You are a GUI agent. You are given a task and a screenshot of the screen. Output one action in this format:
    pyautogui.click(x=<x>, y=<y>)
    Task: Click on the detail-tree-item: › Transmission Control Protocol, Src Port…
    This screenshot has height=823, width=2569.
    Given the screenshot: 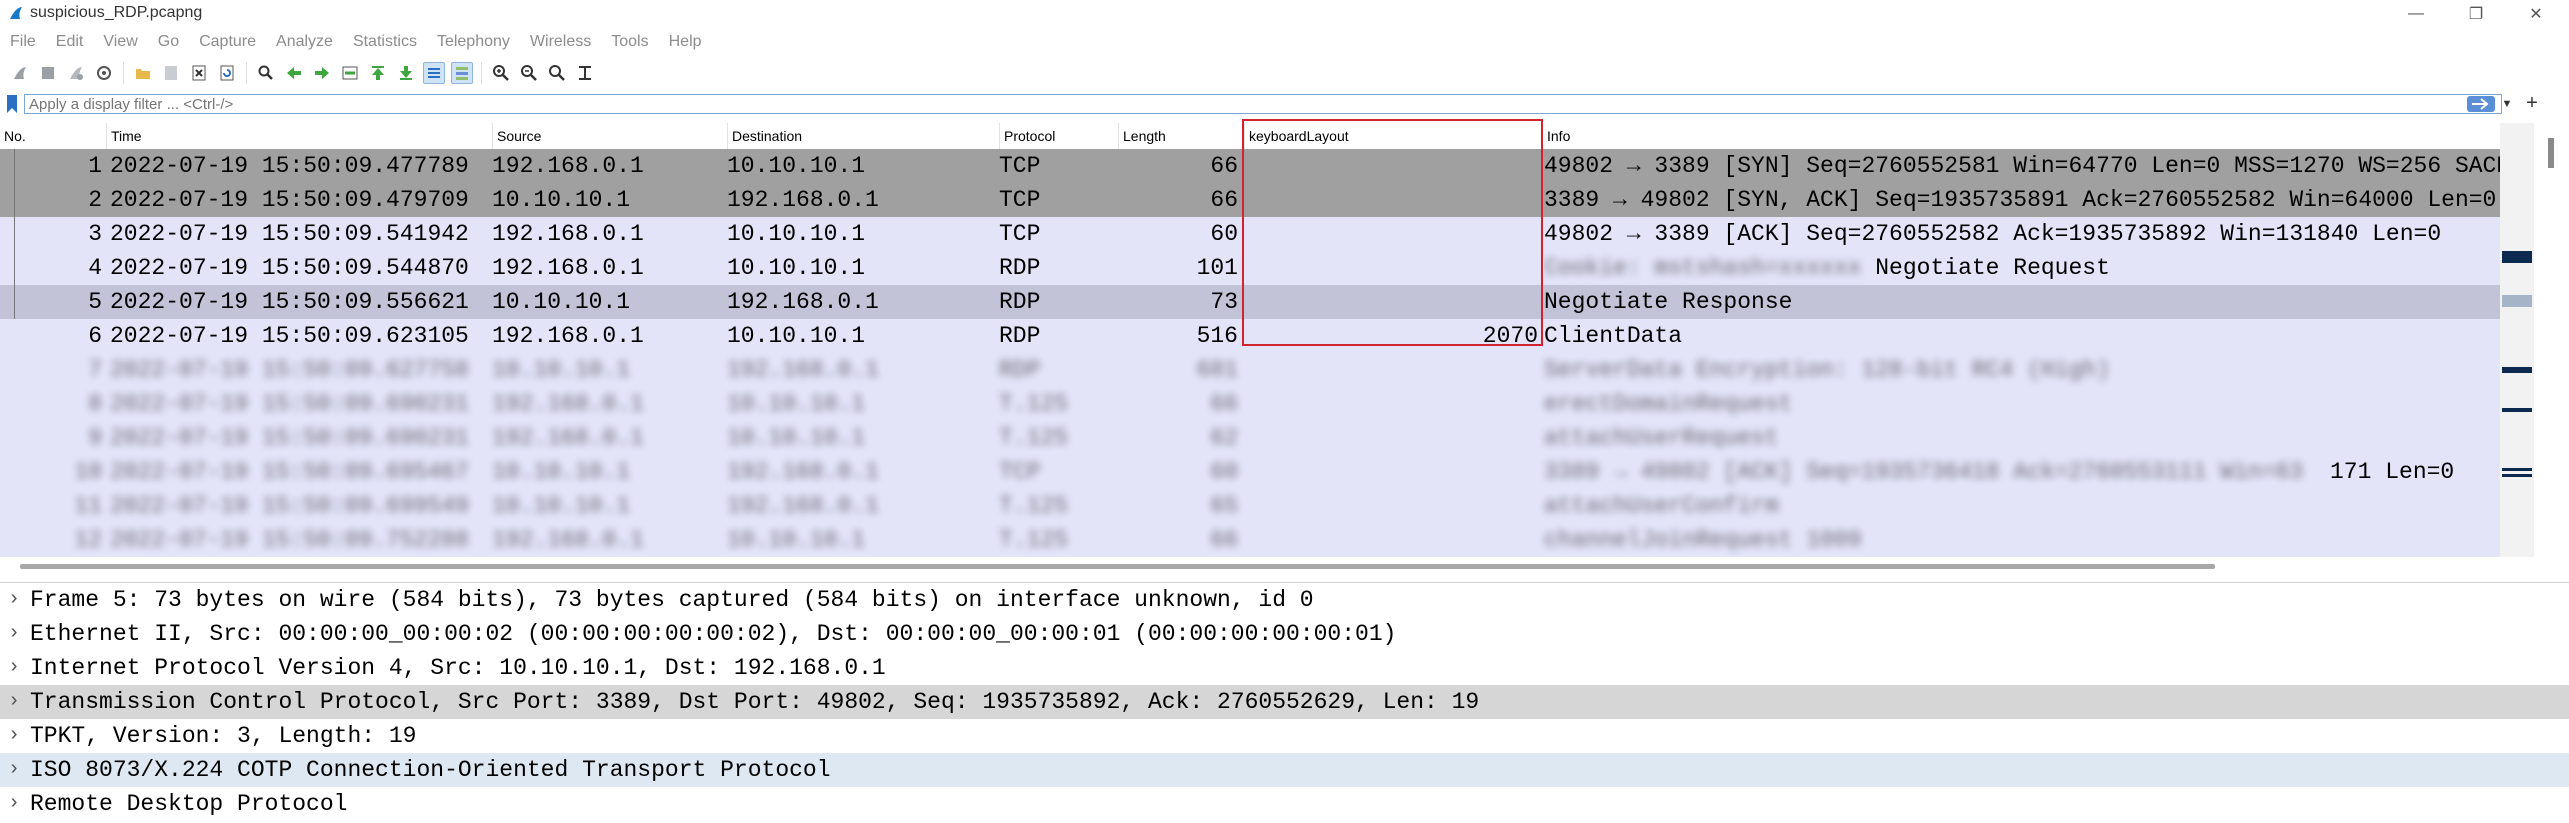 What is the action you would take?
    pyautogui.click(x=1284, y=702)
    